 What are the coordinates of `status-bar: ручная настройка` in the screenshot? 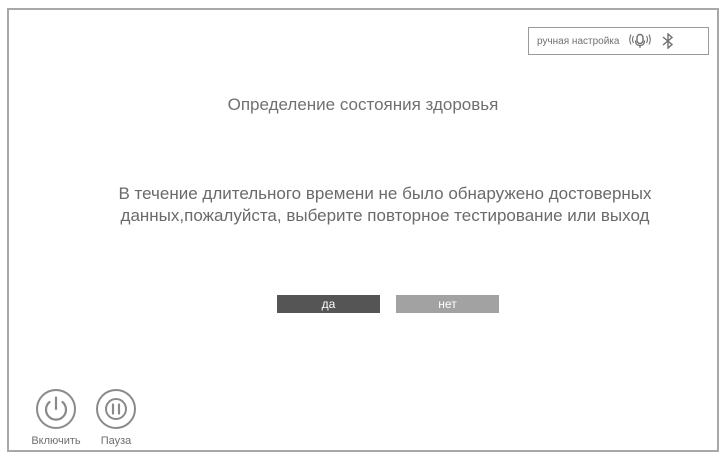 It's located at (618, 41).